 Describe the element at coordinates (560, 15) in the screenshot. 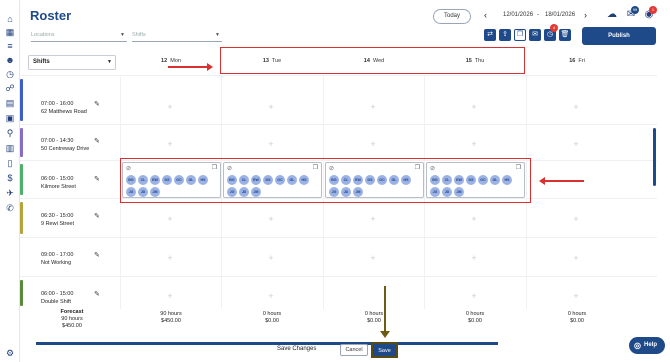

I see `date-to: 18/01/2026` at that location.